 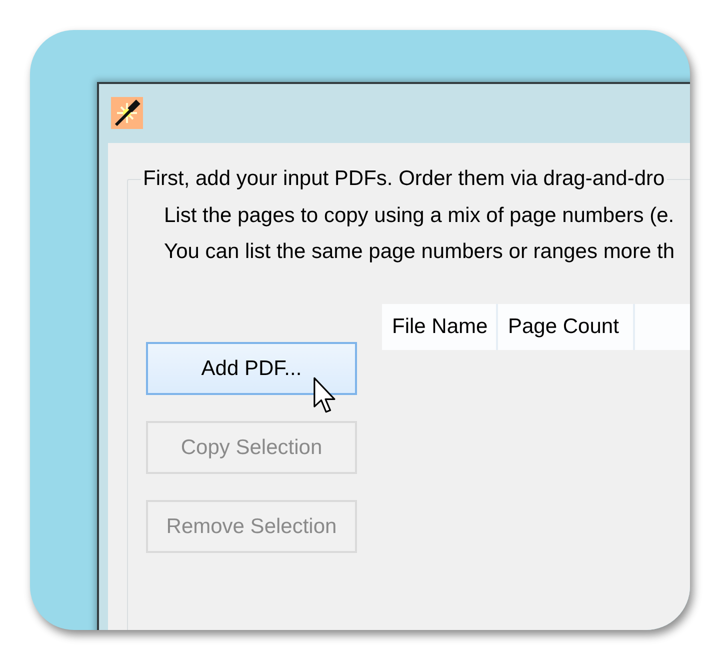 I want to click on column-header: Page Count, so click(x=566, y=327).